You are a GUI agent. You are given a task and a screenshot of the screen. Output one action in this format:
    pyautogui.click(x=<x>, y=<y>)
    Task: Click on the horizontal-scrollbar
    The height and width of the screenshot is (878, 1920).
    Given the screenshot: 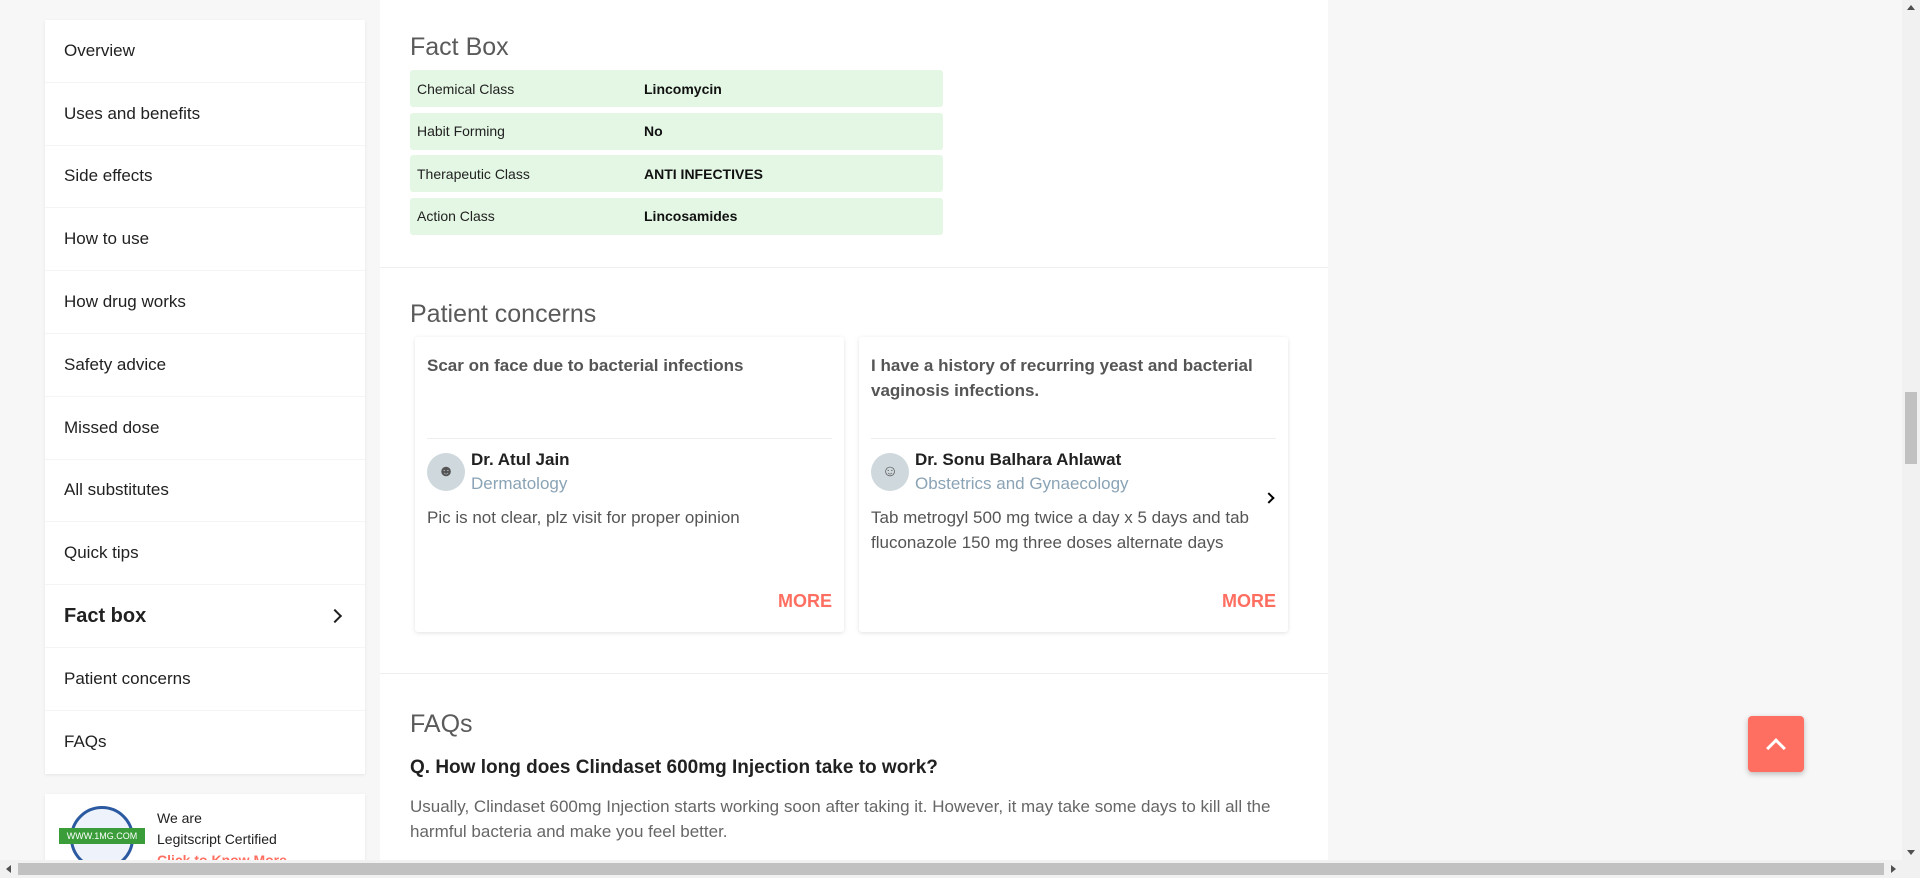 What is the action you would take?
    pyautogui.click(x=960, y=869)
    